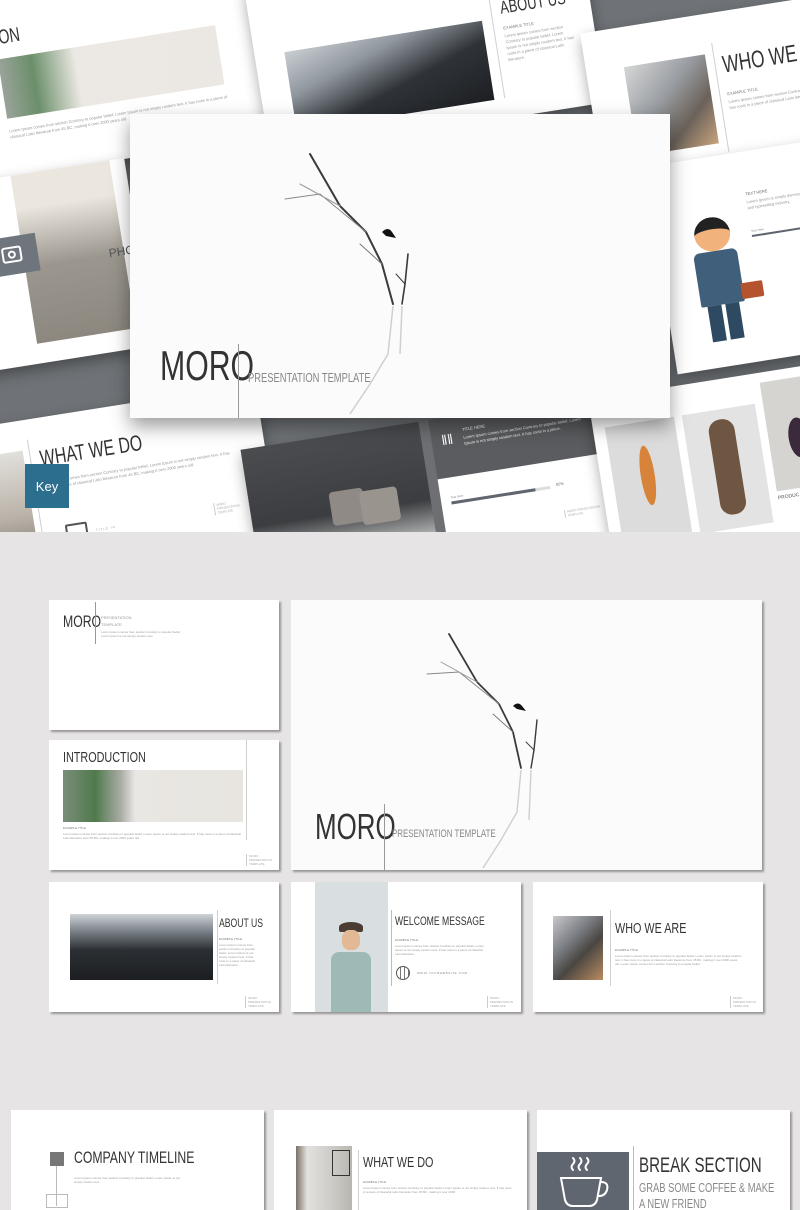 The image size is (800, 1210). Describe the element at coordinates (380, 505) in the screenshot. I see `jar-right` at that location.